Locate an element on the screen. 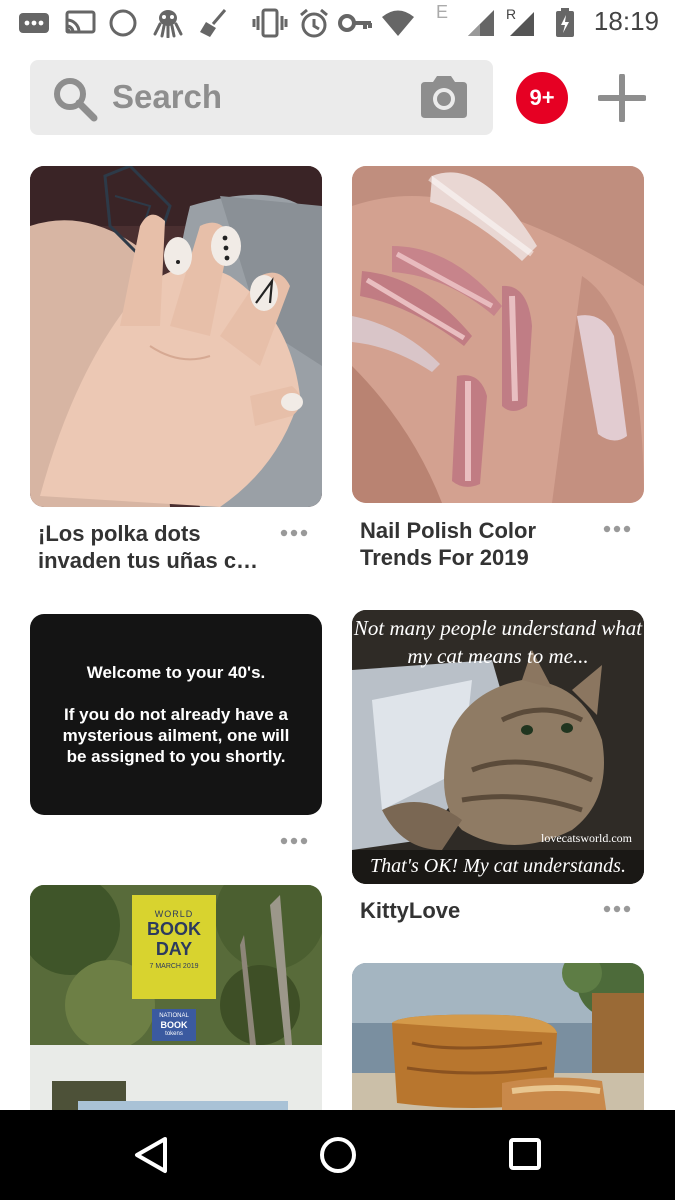  android-nav-bar is located at coordinates (337, 1155).